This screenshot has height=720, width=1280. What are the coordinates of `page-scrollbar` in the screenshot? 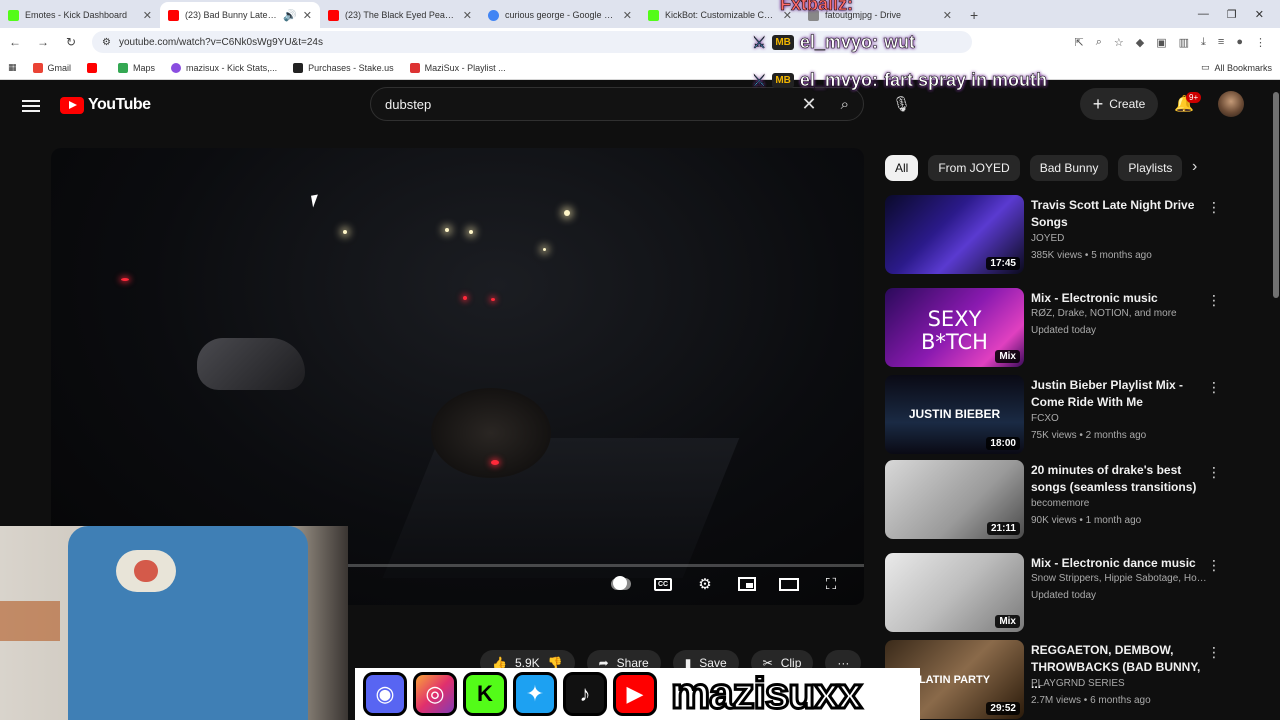 It's located at (1276, 400).